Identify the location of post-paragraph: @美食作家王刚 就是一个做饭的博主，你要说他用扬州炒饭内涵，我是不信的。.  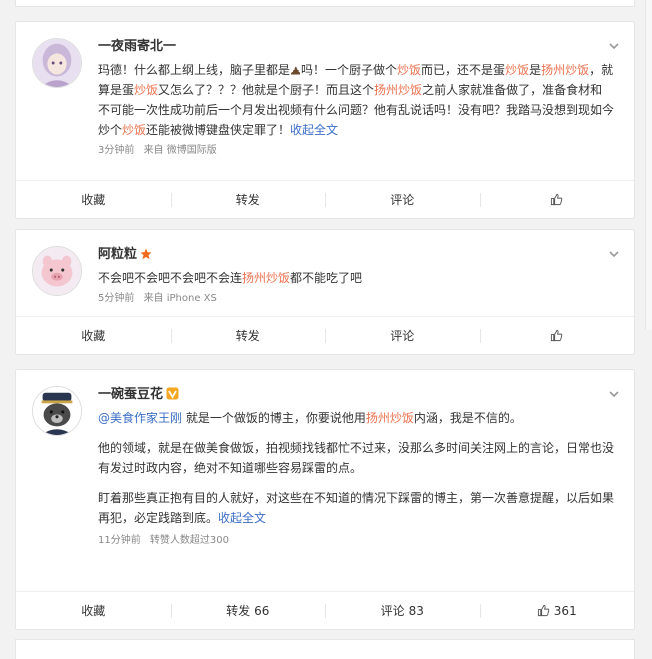
(356, 418).